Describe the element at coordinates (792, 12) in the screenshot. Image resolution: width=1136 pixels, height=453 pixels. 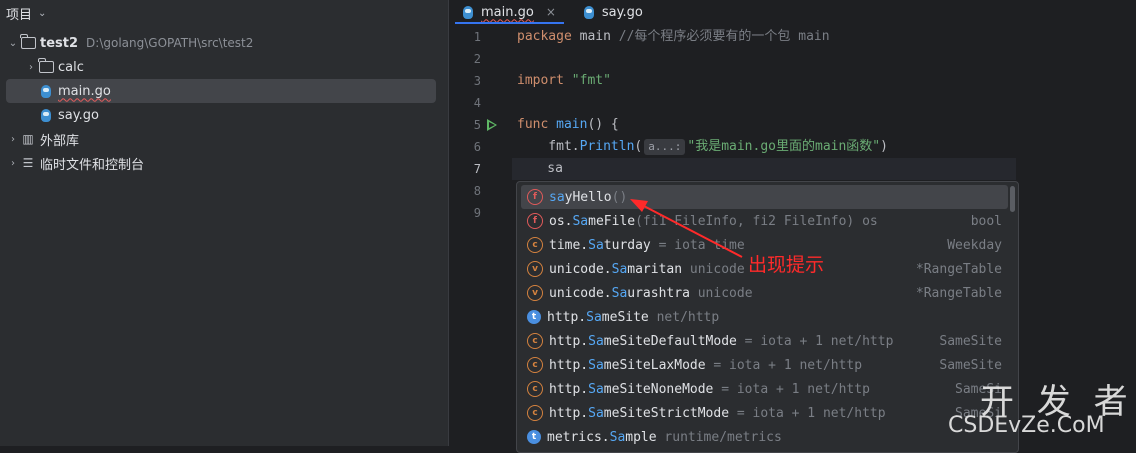
I see `editor-tabs: main.go × say.go` at that location.